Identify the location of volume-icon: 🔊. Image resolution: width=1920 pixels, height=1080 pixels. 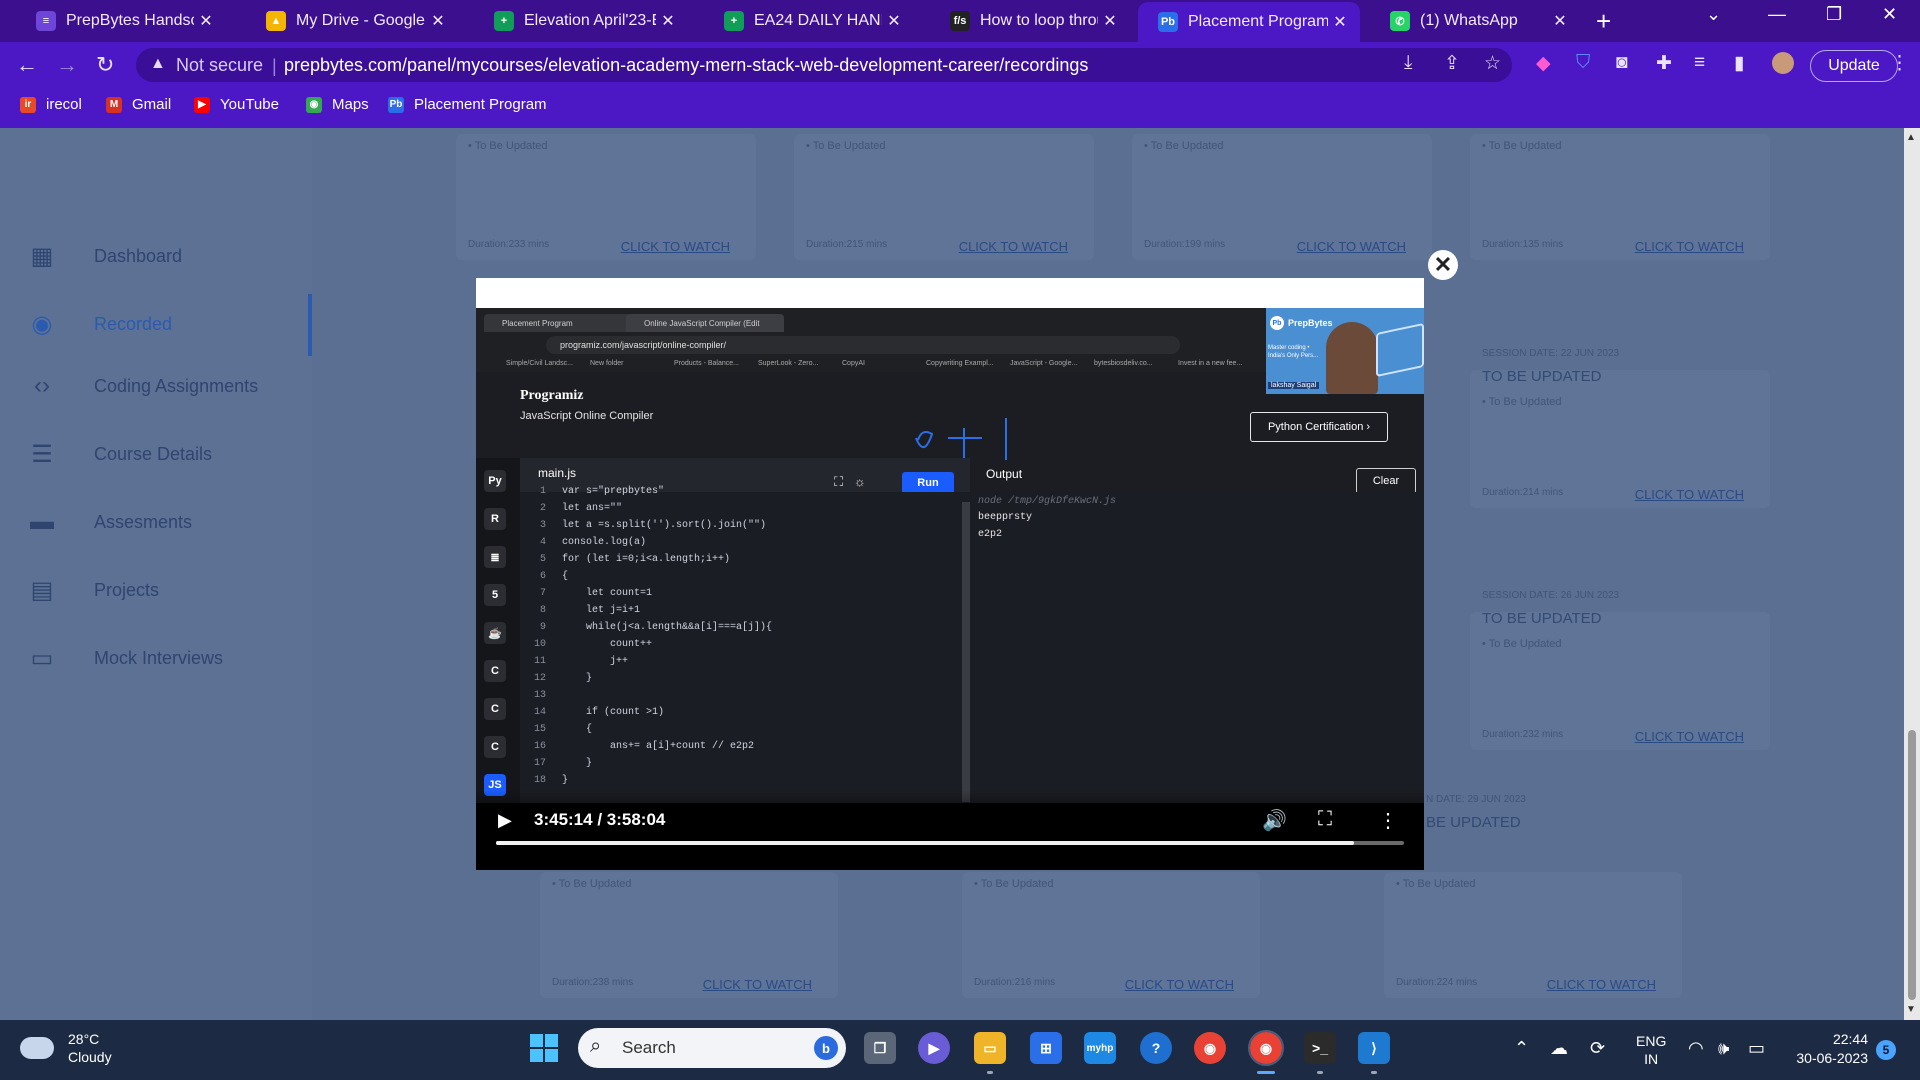
(1274, 820).